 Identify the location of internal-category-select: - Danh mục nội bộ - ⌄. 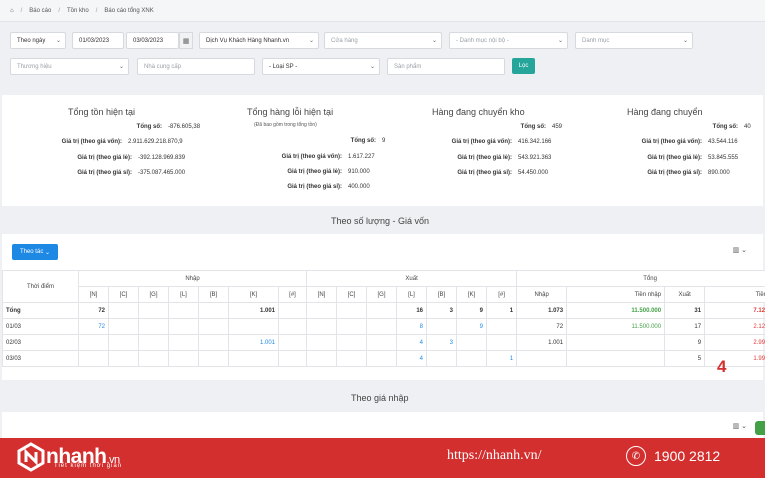
(508, 40).